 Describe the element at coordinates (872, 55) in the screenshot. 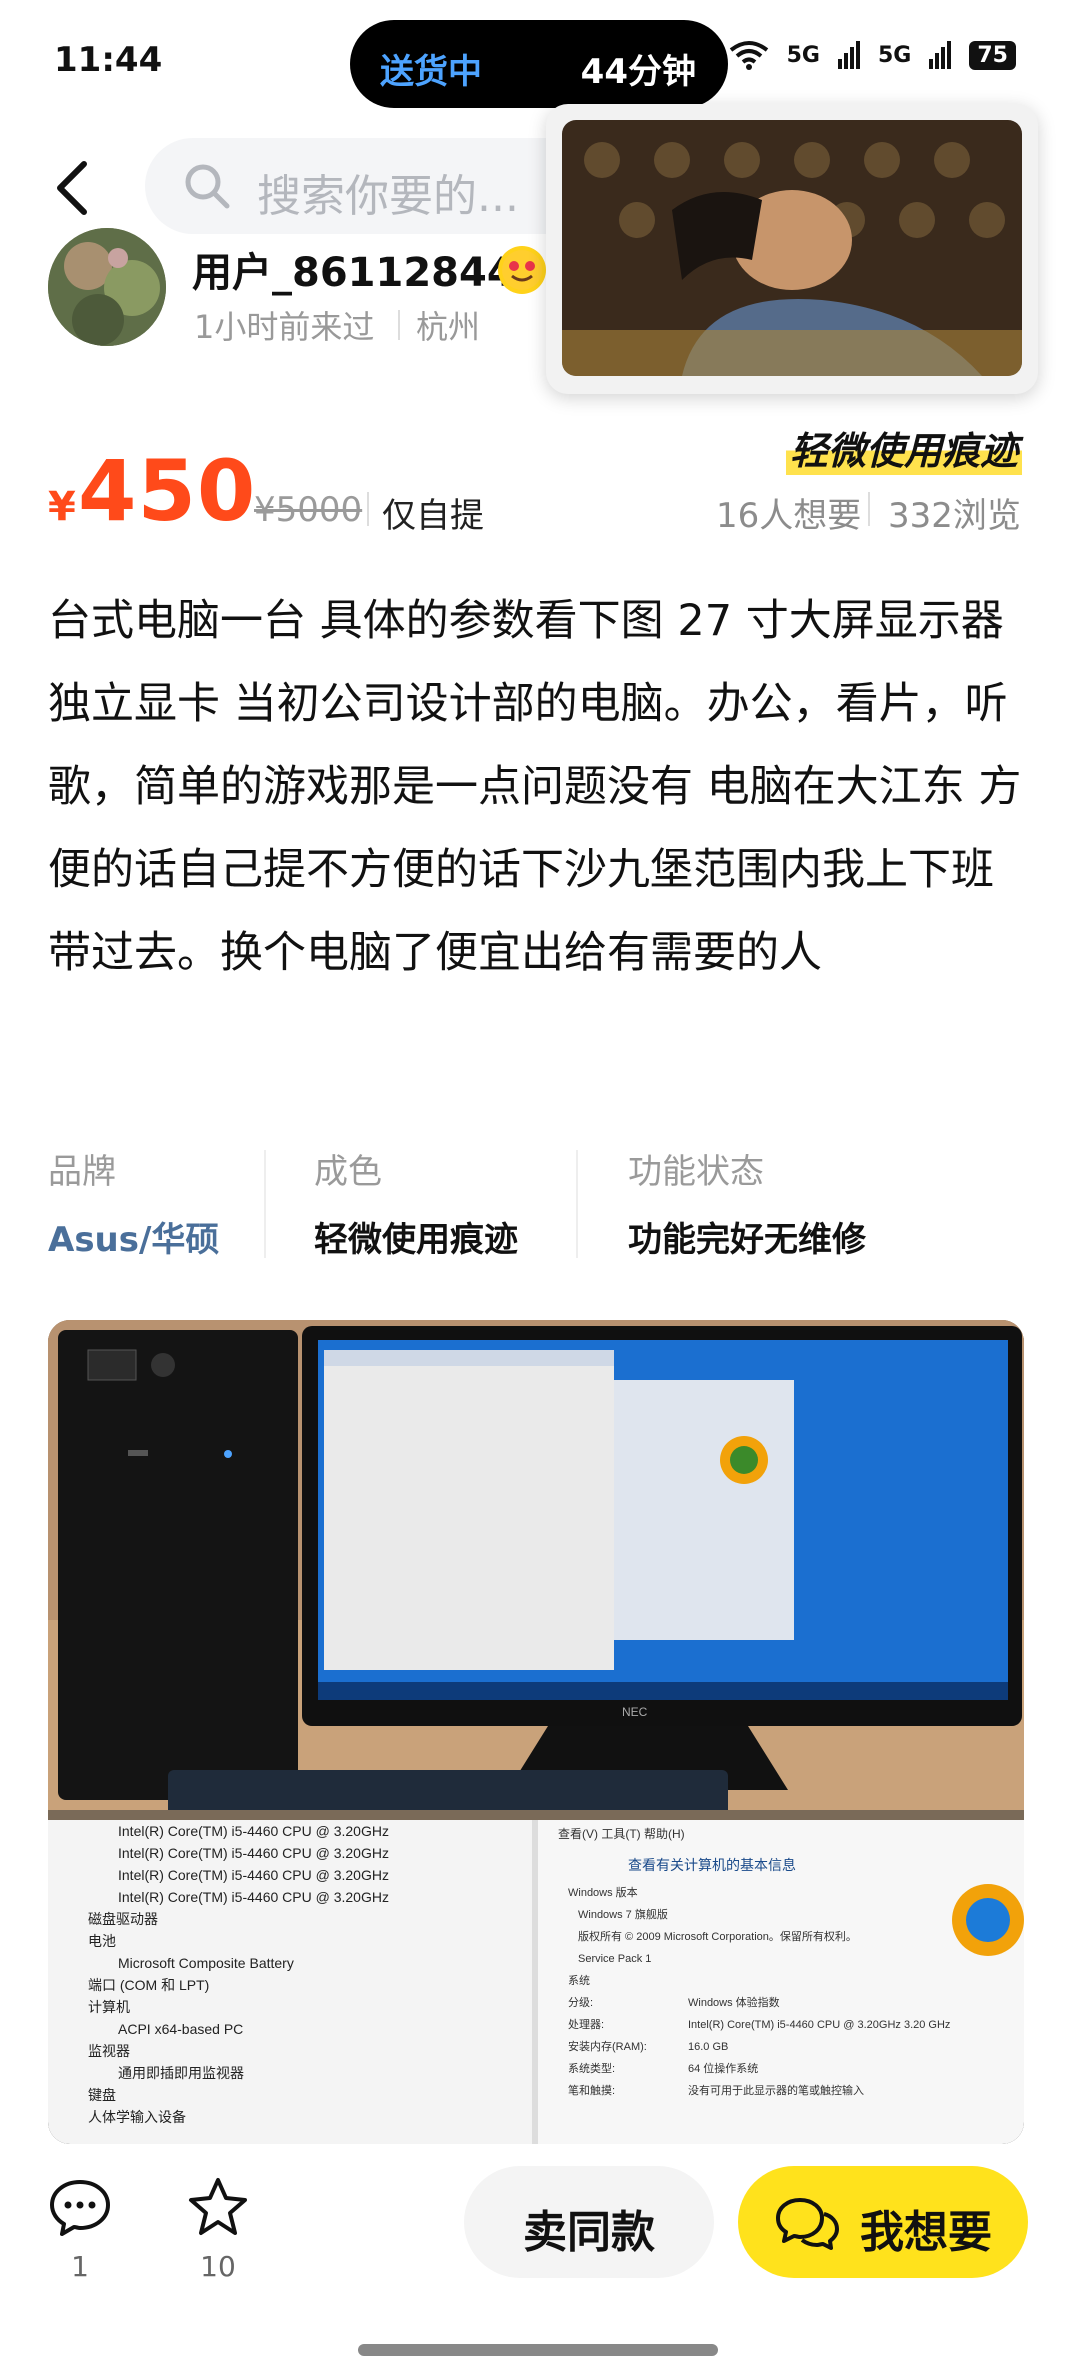

I see `status-icons: 5G 5G 75` at that location.